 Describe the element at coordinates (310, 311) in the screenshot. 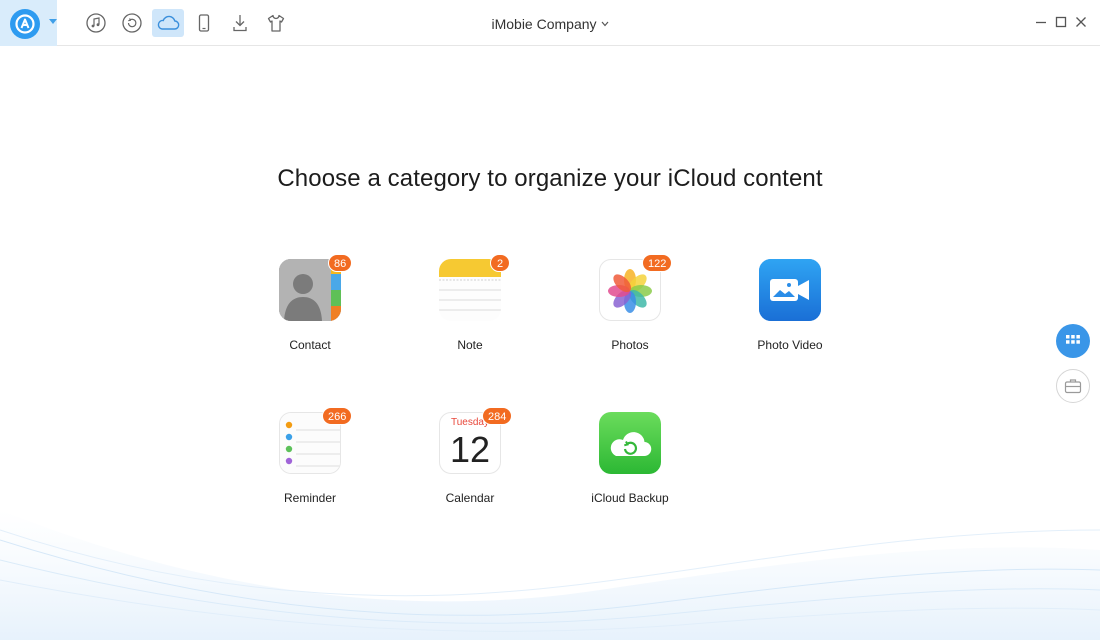

I see `category-contact: 86 Contact` at that location.